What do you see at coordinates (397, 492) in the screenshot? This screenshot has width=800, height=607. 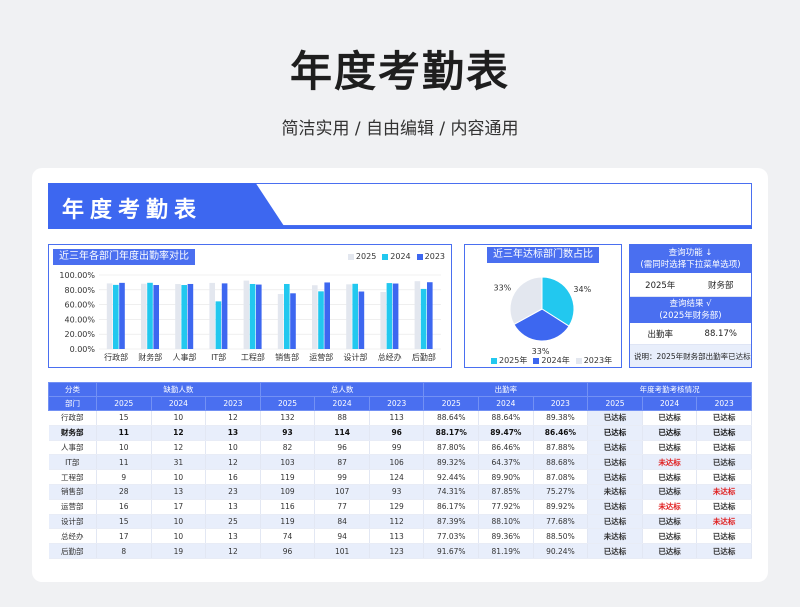 I see `table-cell: 93` at bounding box center [397, 492].